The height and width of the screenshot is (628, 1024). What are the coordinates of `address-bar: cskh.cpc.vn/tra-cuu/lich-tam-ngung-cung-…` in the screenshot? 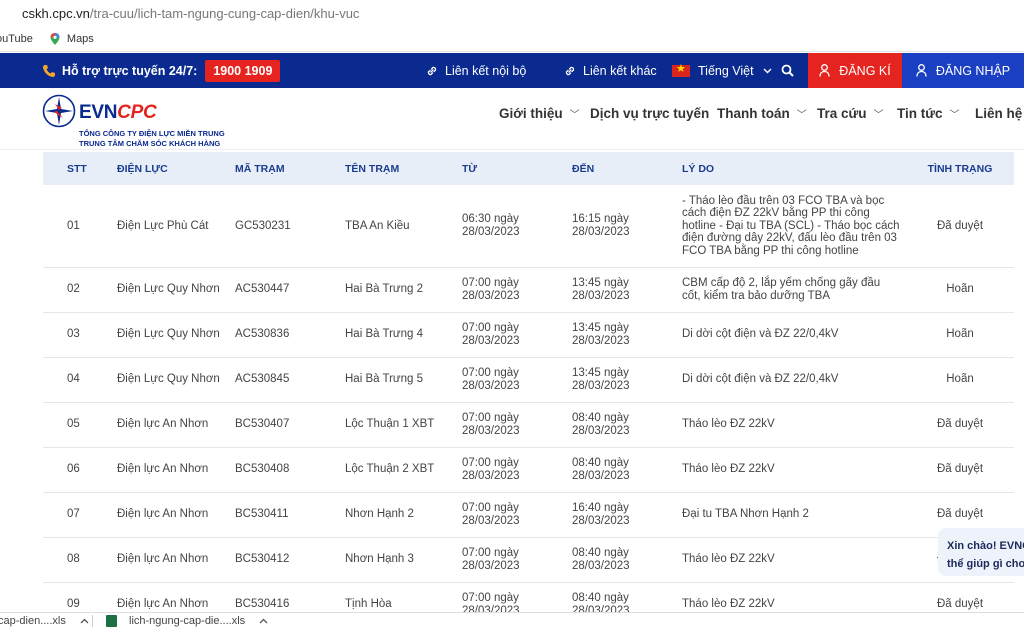 It's located at (512, 13).